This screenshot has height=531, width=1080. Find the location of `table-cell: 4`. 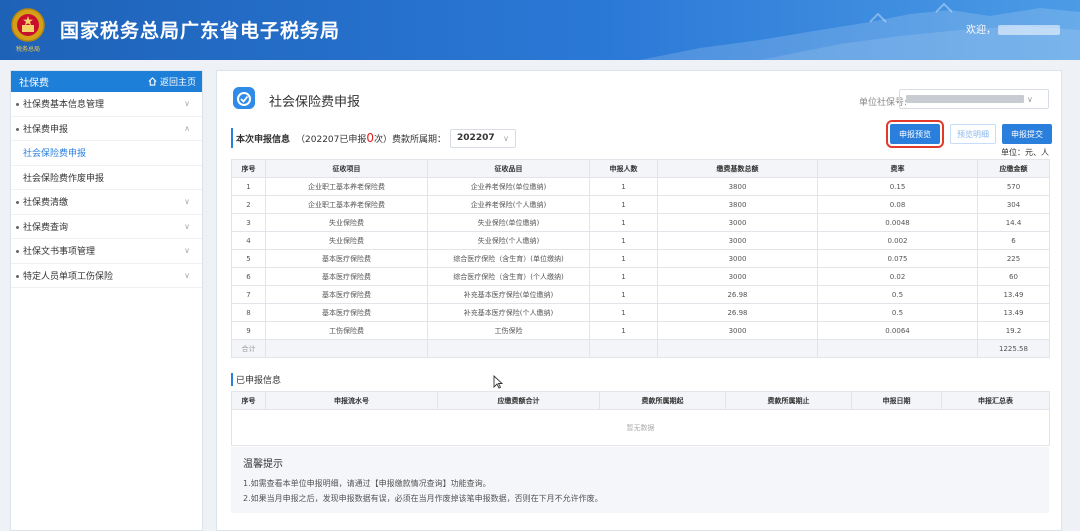

table-cell: 4 is located at coordinates (248, 240).